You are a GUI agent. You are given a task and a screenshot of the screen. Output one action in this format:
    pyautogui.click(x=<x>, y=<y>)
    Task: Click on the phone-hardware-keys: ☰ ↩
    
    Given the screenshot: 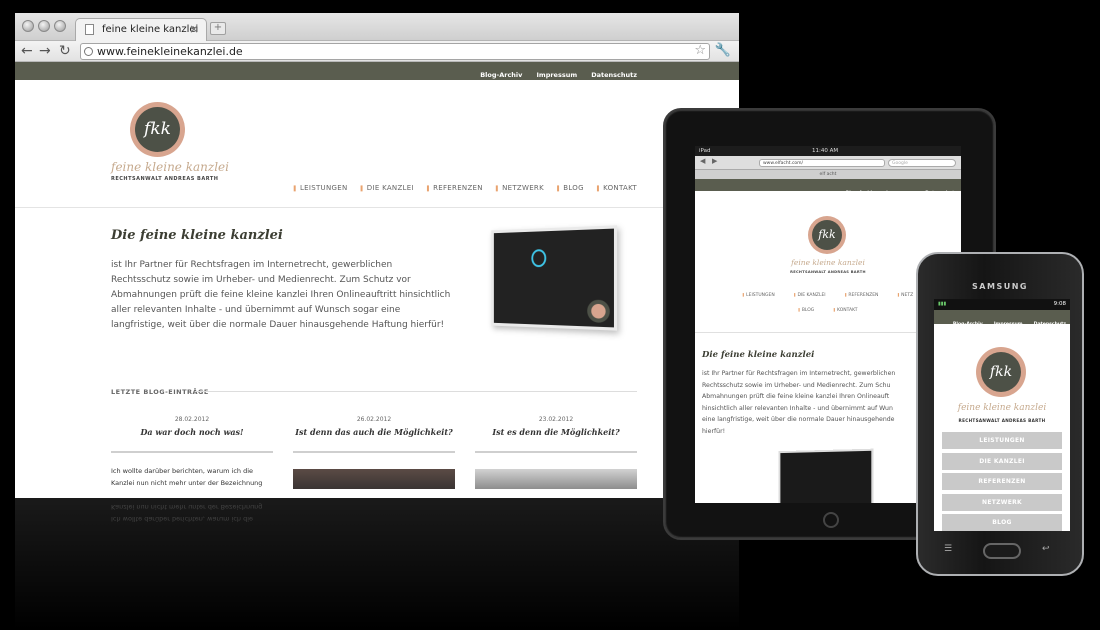 What is the action you would take?
    pyautogui.click(x=1000, y=553)
    